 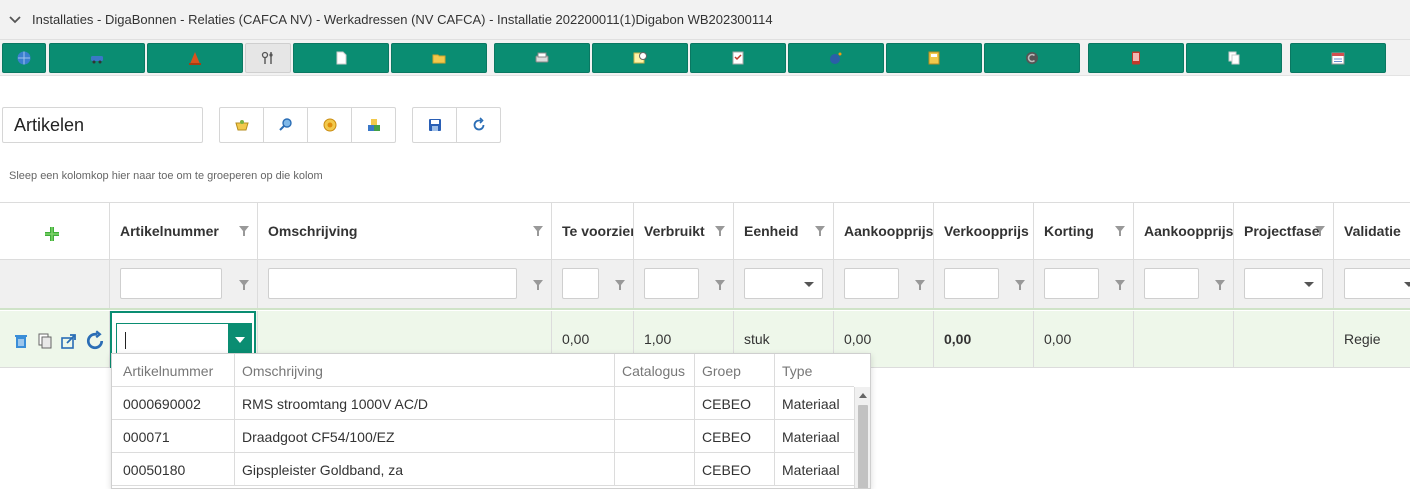 I want to click on filter-input-artikelnummer, so click(x=171, y=283).